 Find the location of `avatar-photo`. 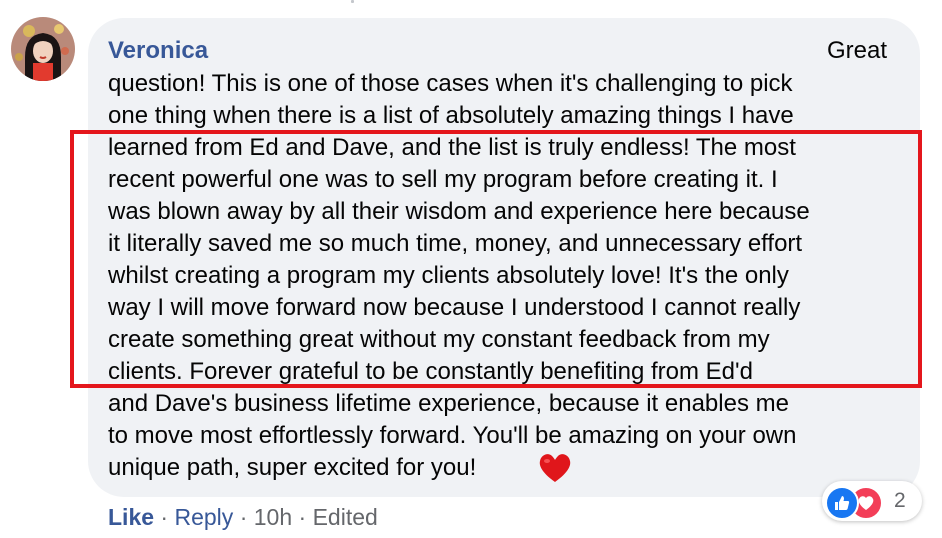

avatar-photo is located at coordinates (43, 49).